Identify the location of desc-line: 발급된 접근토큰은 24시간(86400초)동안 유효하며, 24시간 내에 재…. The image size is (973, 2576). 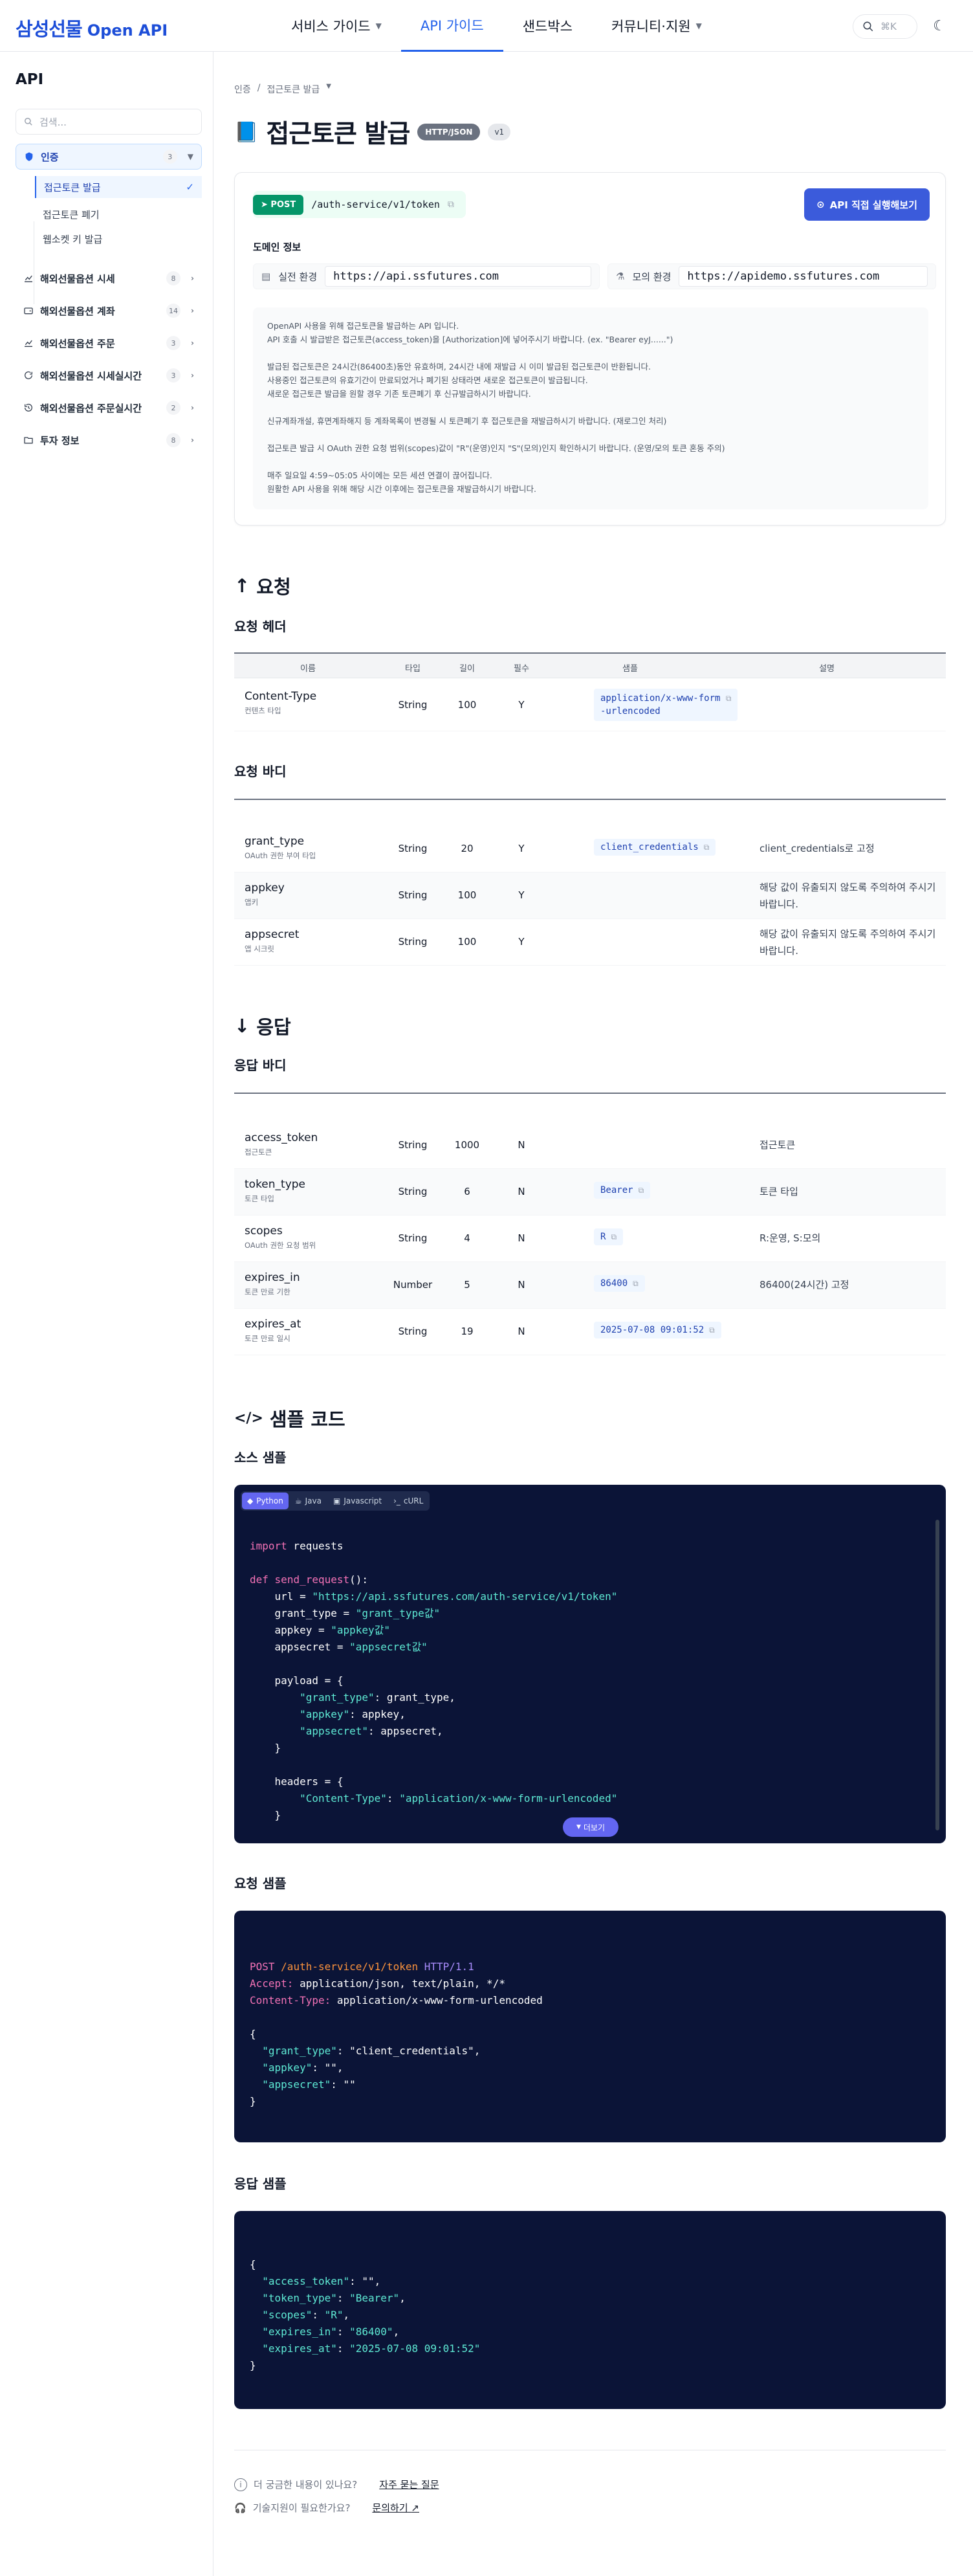
(459, 367).